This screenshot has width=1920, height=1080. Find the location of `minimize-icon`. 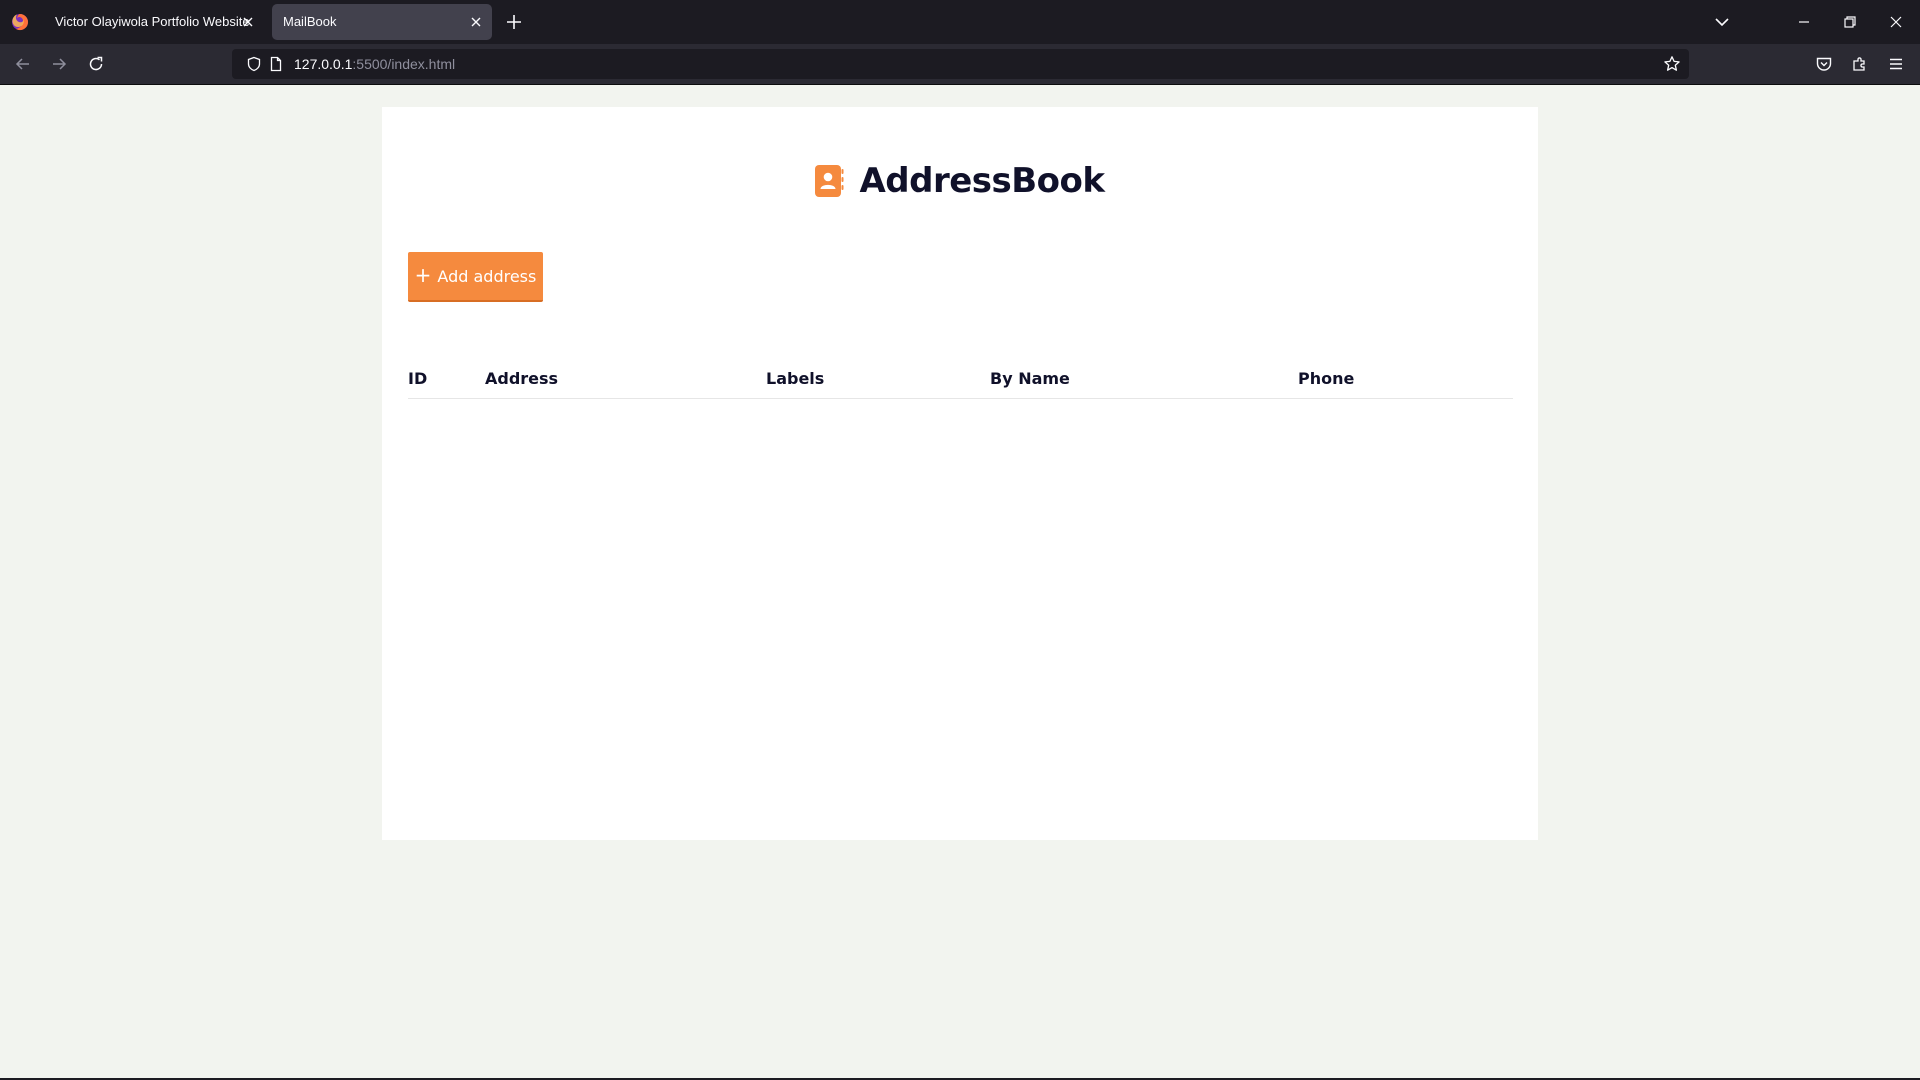

minimize-icon is located at coordinates (1804, 22).